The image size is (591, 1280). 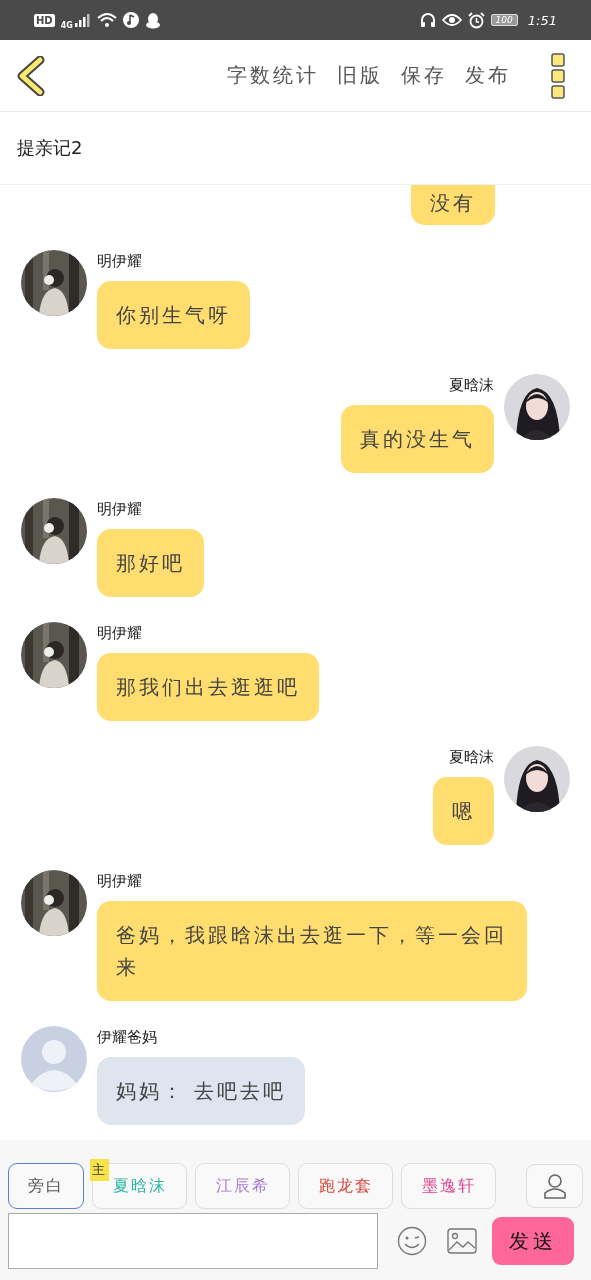 What do you see at coordinates (542, 20) in the screenshot?
I see `clock-time: 1:51` at bounding box center [542, 20].